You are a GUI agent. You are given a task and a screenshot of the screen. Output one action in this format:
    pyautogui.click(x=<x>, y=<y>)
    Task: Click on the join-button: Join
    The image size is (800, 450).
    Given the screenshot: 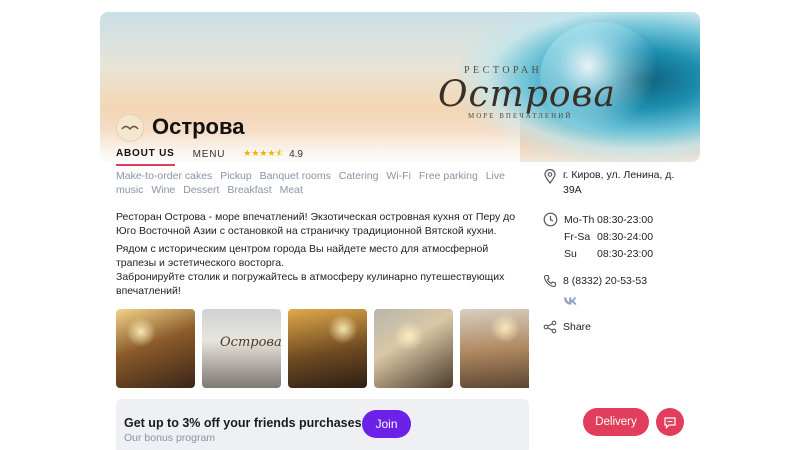 What is the action you would take?
    pyautogui.click(x=386, y=424)
    